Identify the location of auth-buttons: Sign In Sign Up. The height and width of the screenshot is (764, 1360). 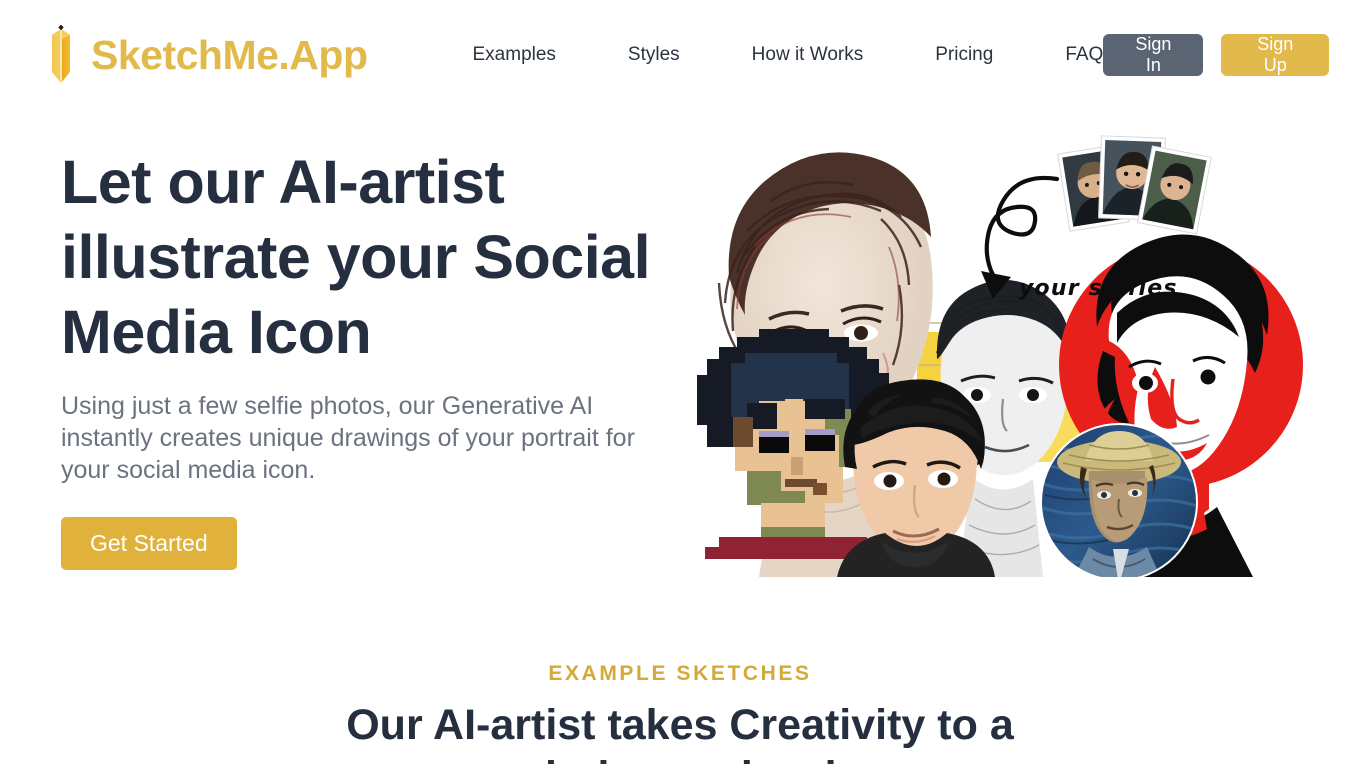
(1216, 55).